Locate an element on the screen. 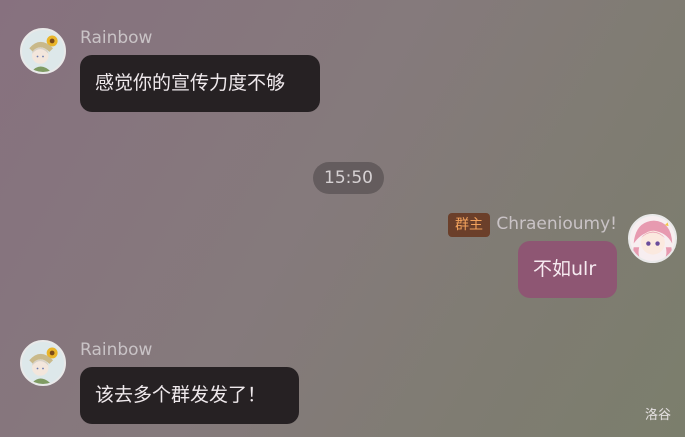 This screenshot has width=685, height=437. pink-hair-girl-avatar-icon is located at coordinates (652, 238).